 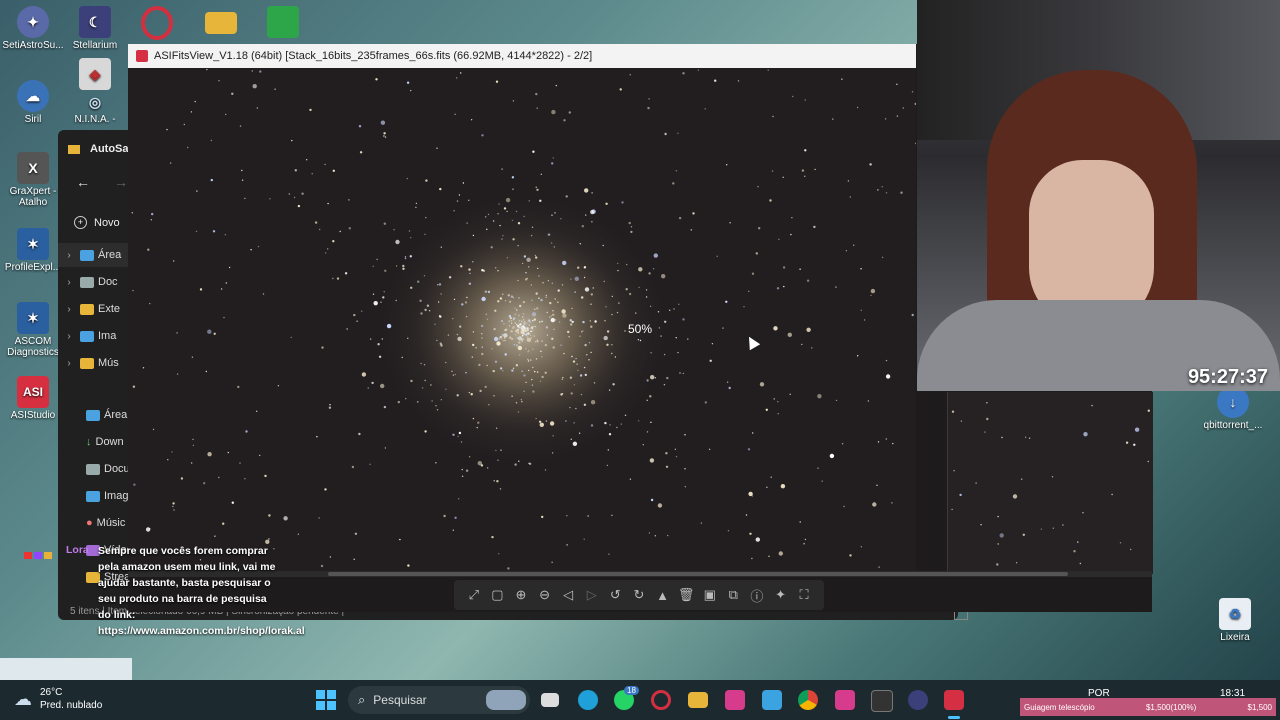 I want to click on save-icon: ▣, so click(x=710, y=595).